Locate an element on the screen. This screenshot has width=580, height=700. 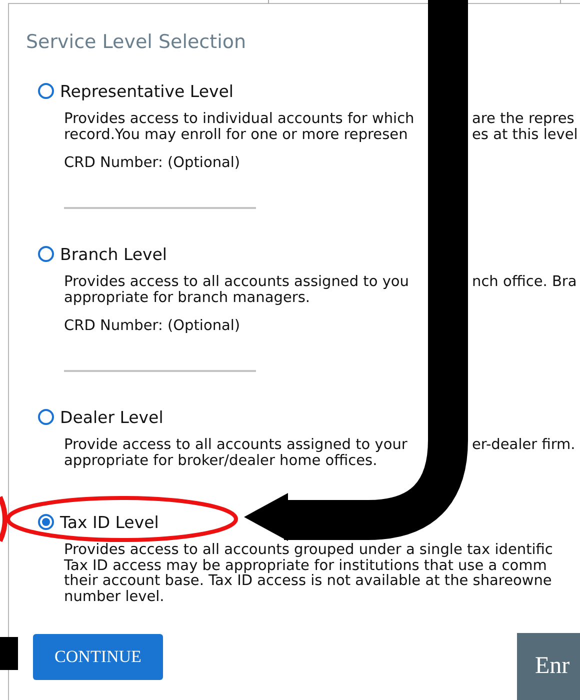
description-text: are the repres is located at coordinates (524, 120).